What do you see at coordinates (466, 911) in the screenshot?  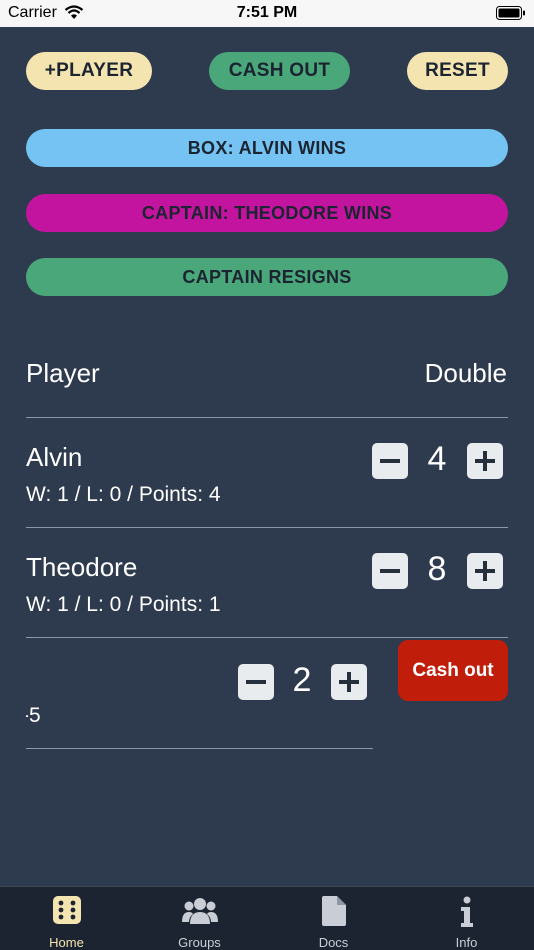 I see `info-icon` at bounding box center [466, 911].